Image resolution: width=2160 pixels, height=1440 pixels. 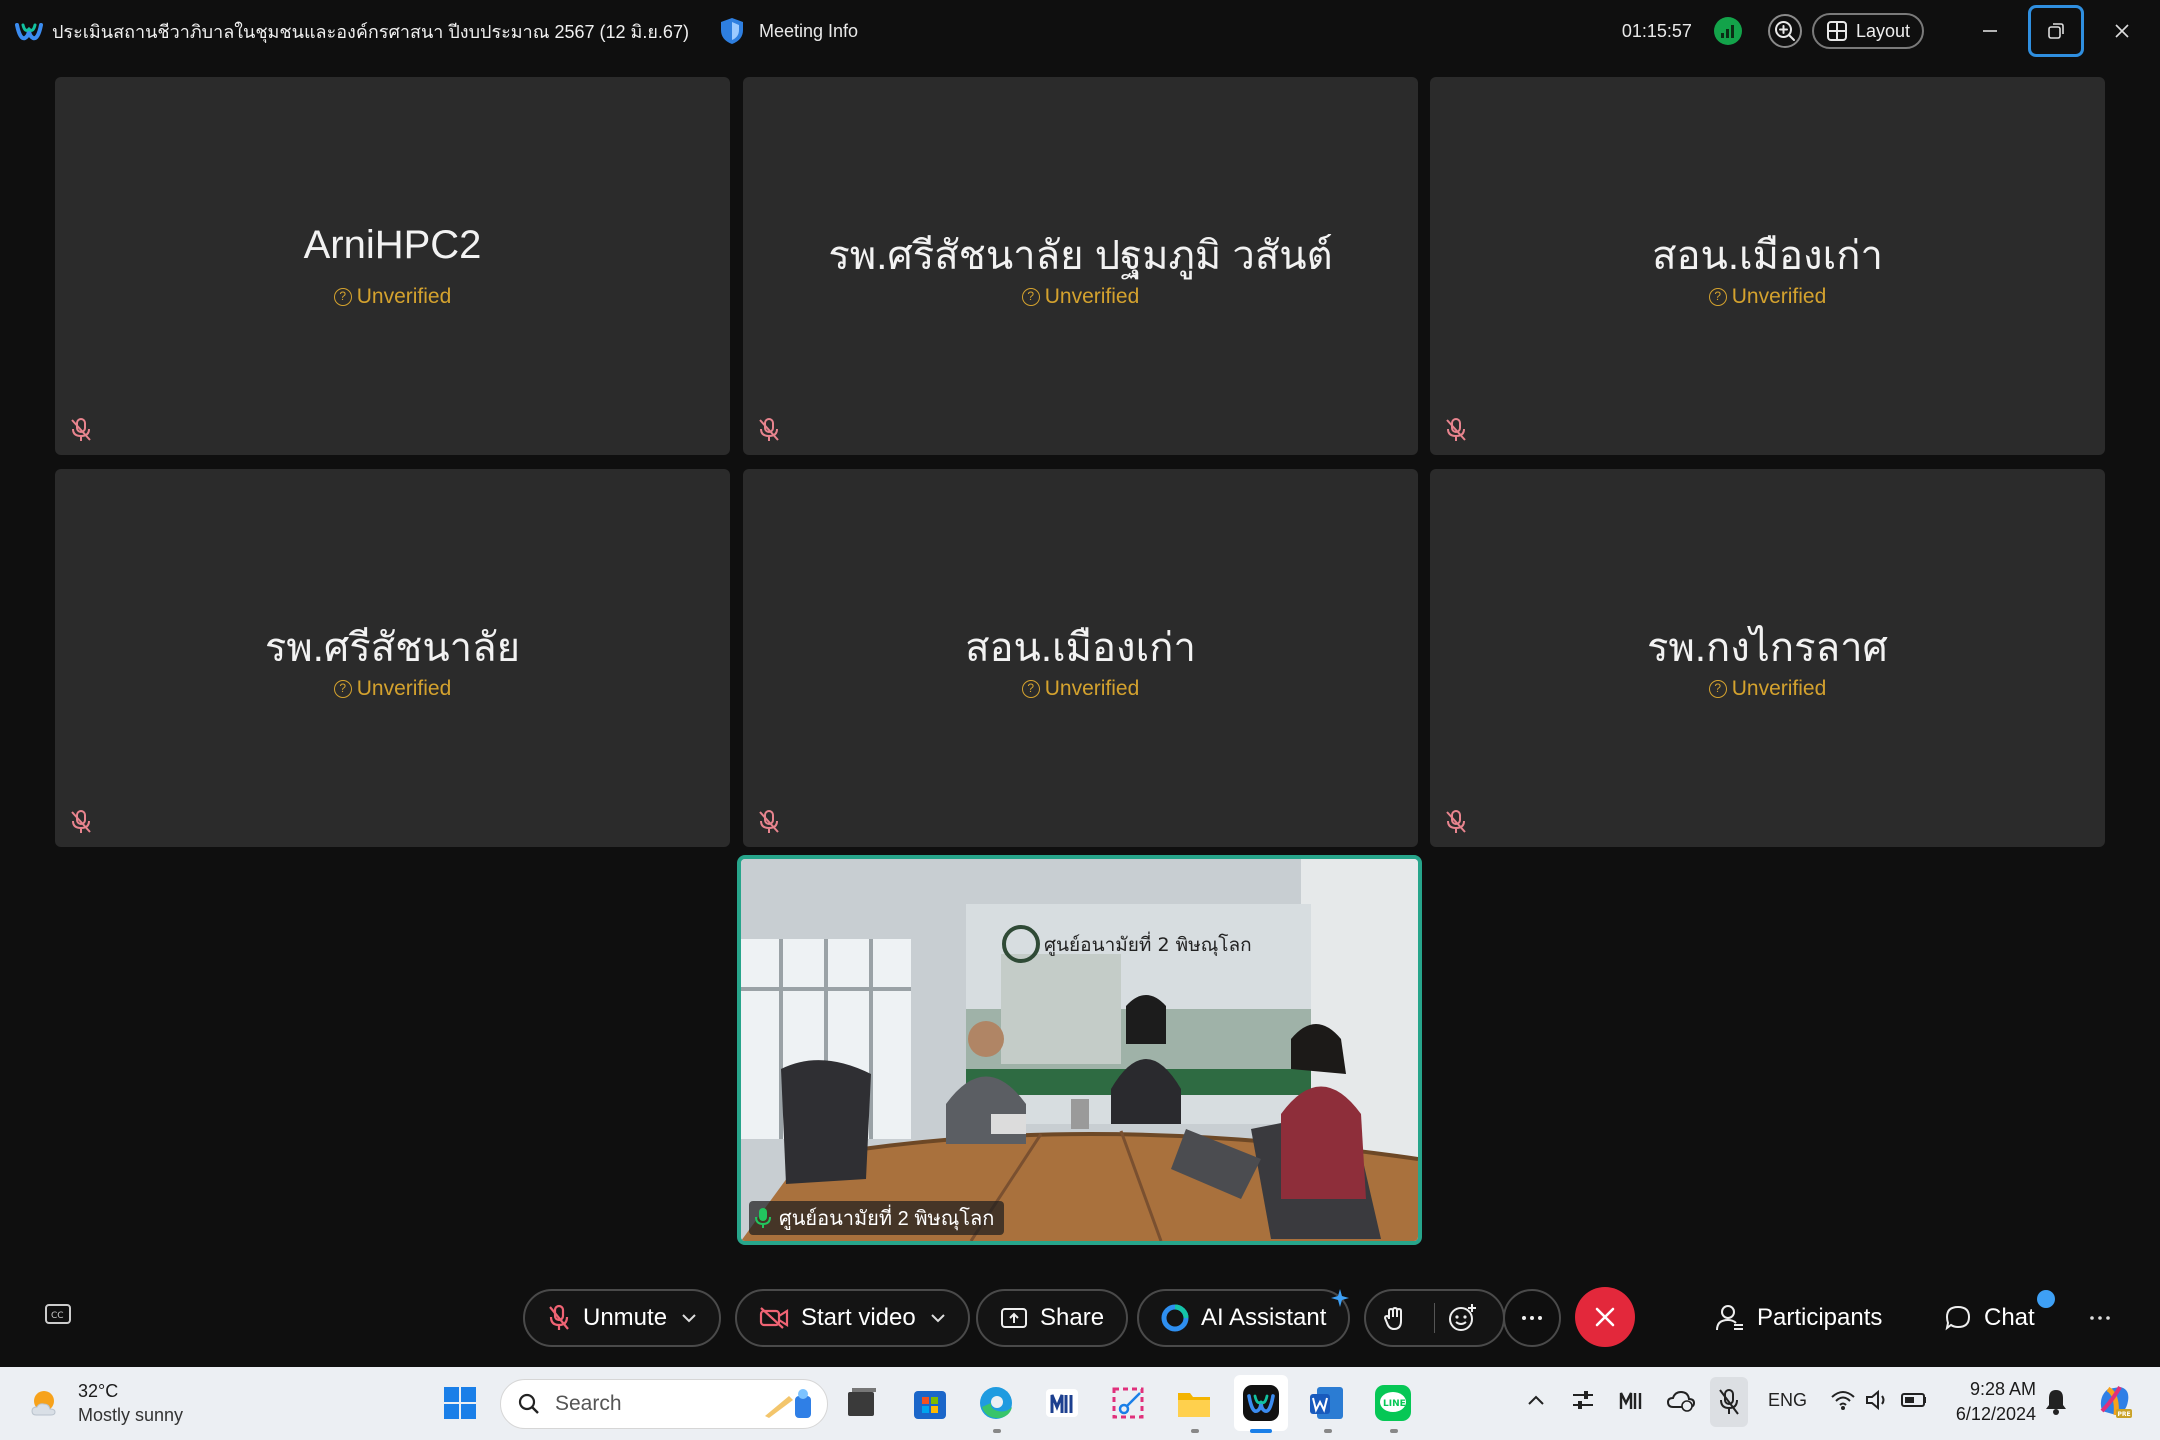 What do you see at coordinates (2100, 1318) in the screenshot?
I see `more-menu-icon` at bounding box center [2100, 1318].